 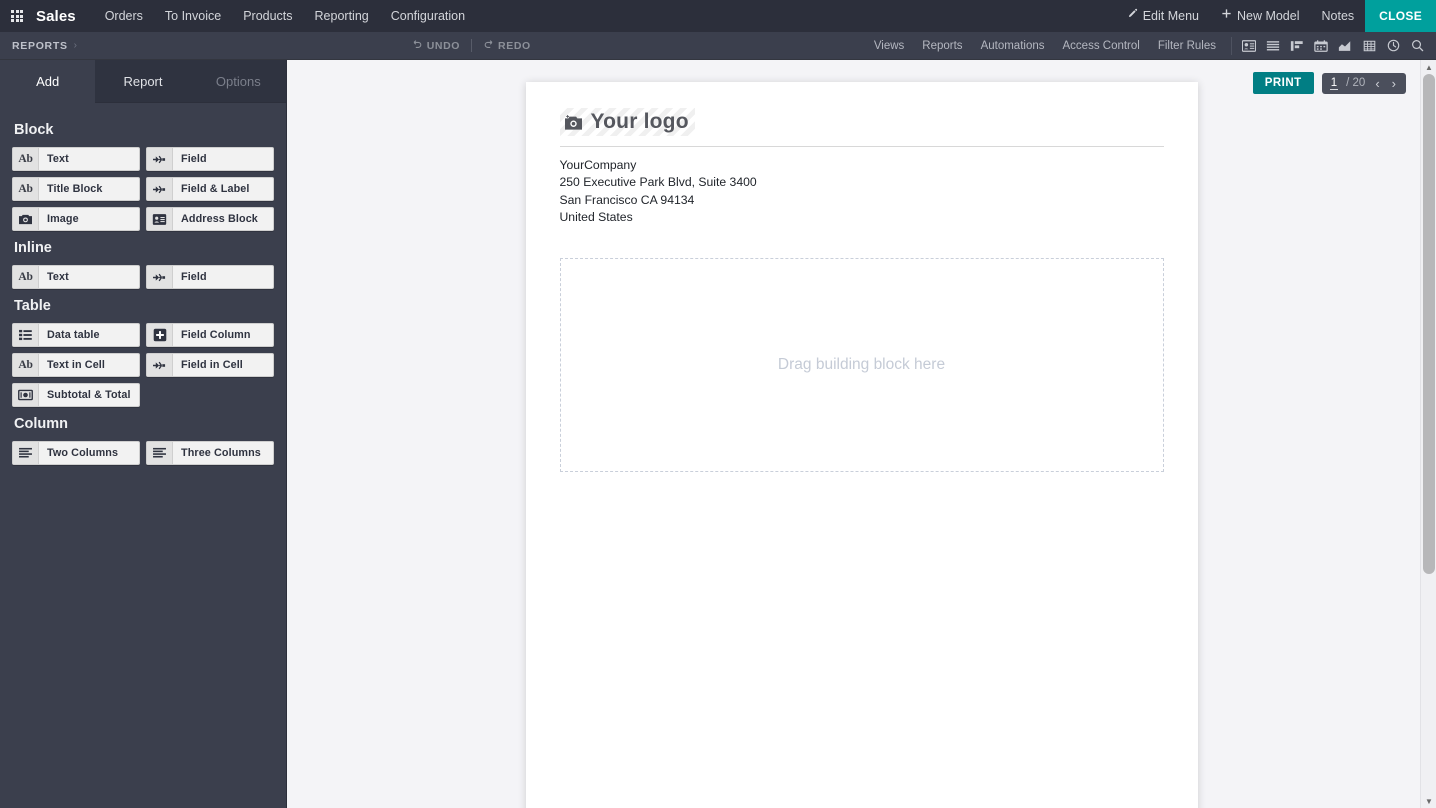 What do you see at coordinates (1363, 83) in the screenshot?
I see `page-pager: 1 / 20 ‹ ›` at bounding box center [1363, 83].